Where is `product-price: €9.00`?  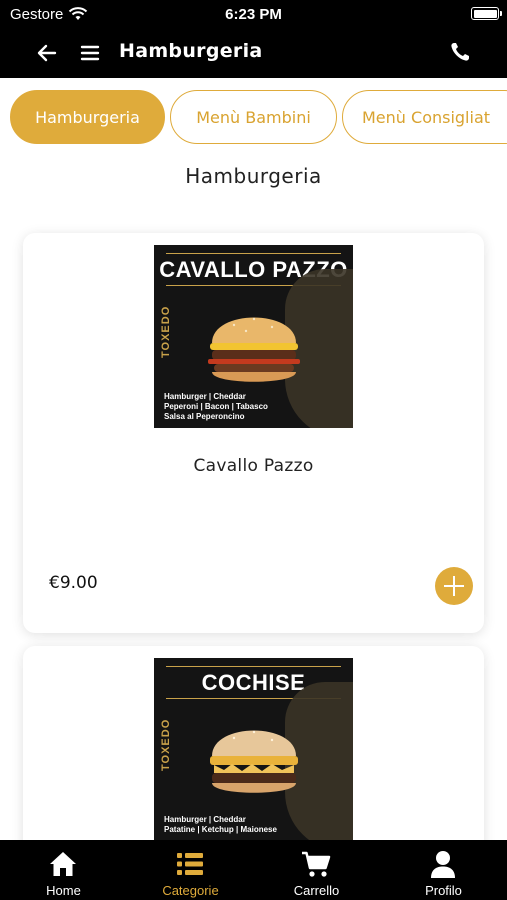
product-price: €9.00 is located at coordinates (73, 583).